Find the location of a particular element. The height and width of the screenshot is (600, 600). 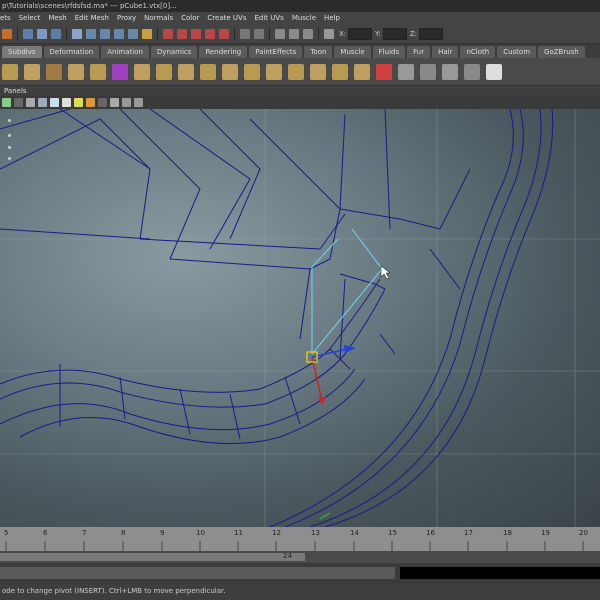

panels-menu: Panels is located at coordinates (15, 91).